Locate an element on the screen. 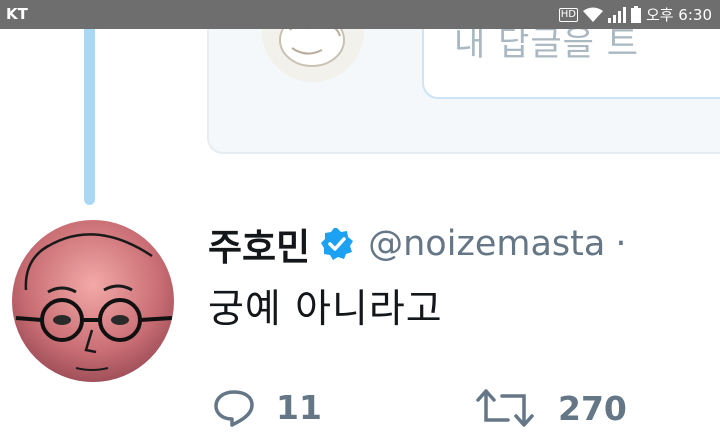 This screenshot has height=434, width=720. battery-icon is located at coordinates (635, 14).